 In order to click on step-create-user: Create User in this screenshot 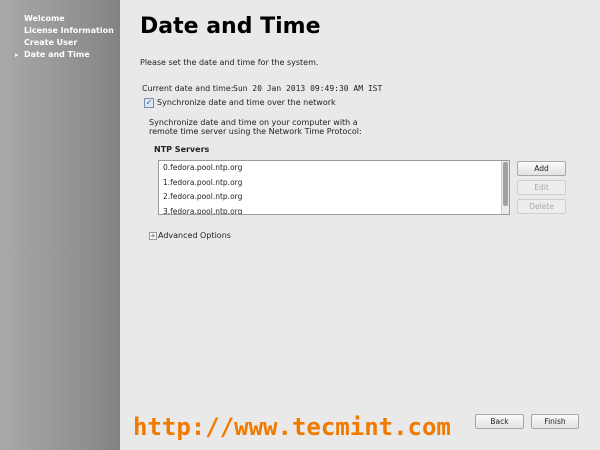, I will do `click(60, 43)`.